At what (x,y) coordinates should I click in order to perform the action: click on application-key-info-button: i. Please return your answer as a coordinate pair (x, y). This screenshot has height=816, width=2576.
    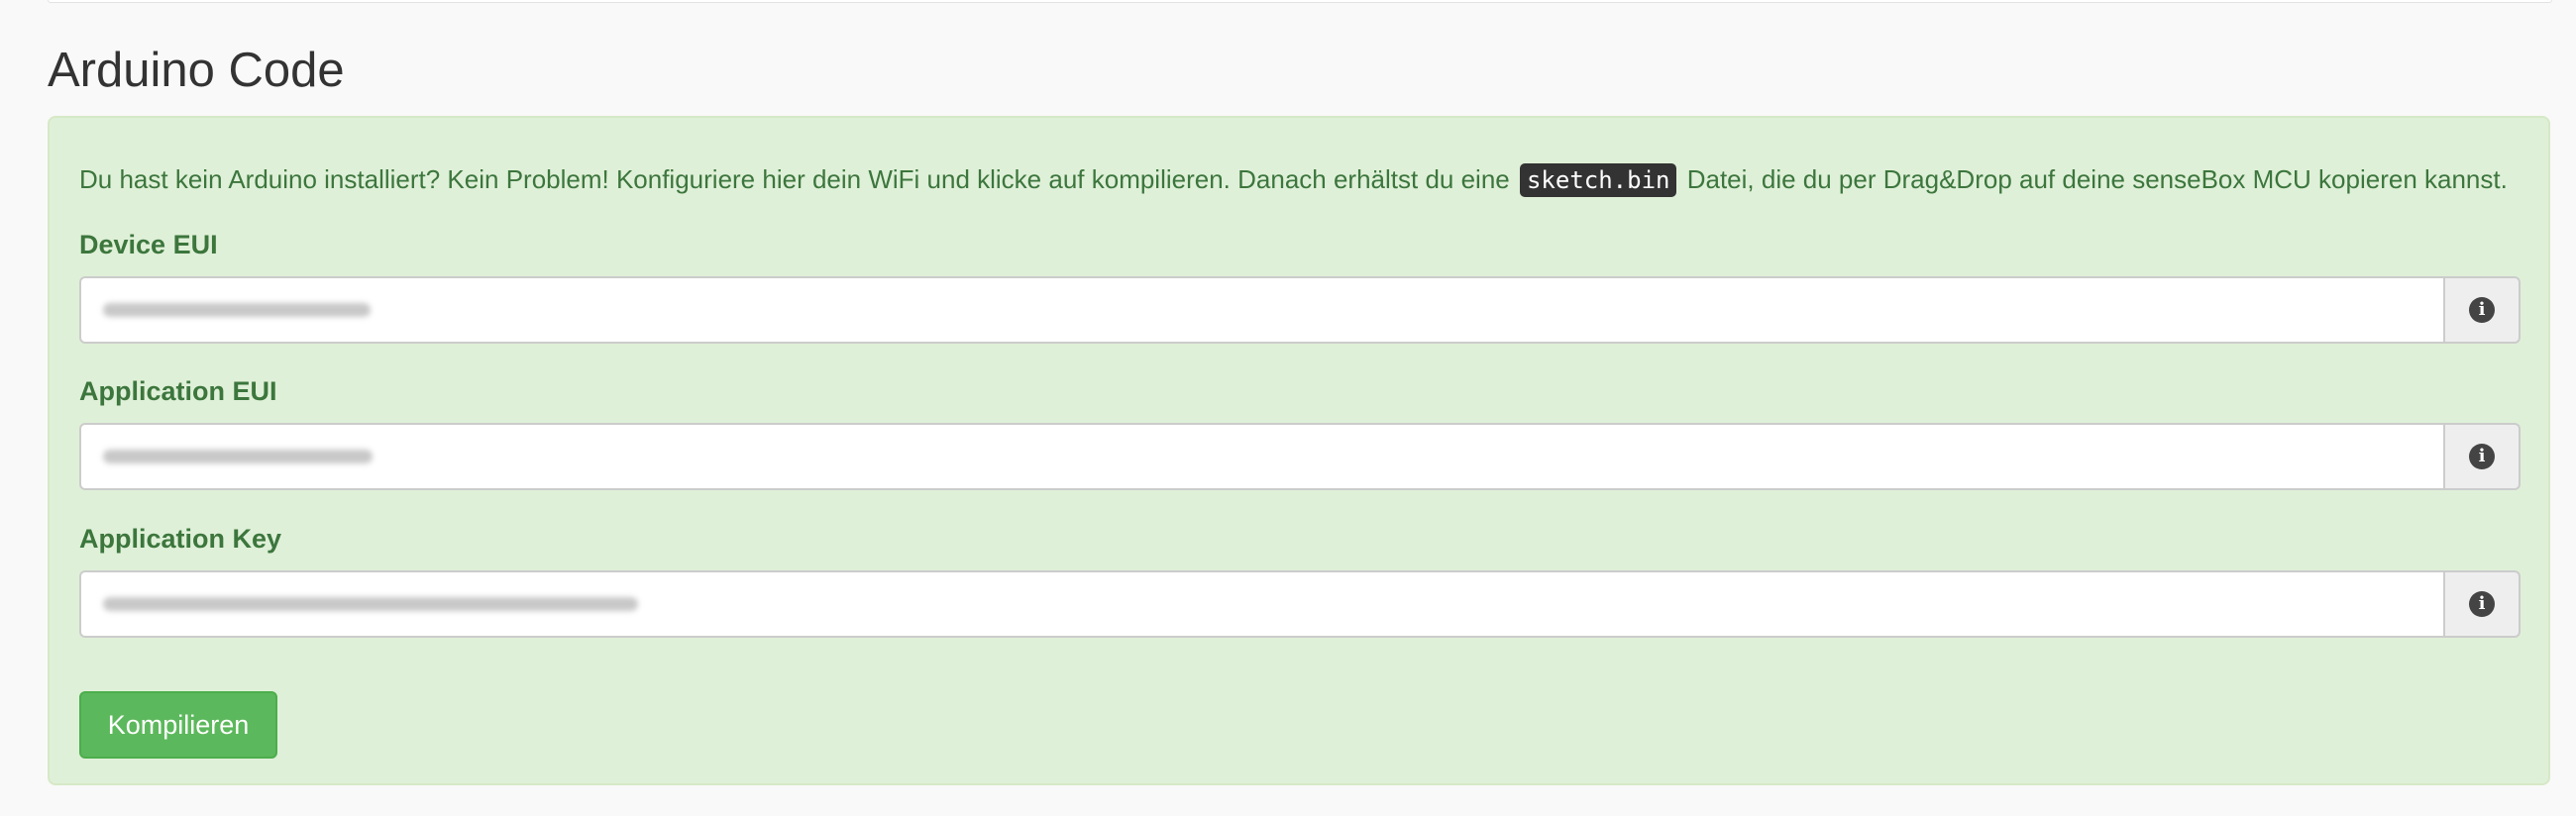
    Looking at the image, I should click on (2482, 604).